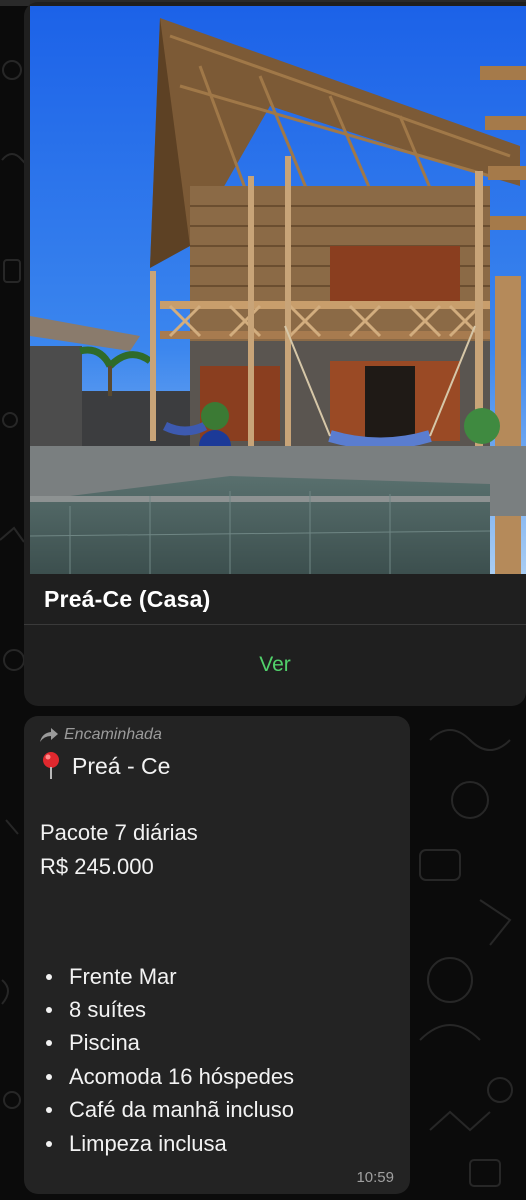  Describe the element at coordinates (127, 599) in the screenshot. I see `listing-title: Preá-Ce (Casa)` at that location.